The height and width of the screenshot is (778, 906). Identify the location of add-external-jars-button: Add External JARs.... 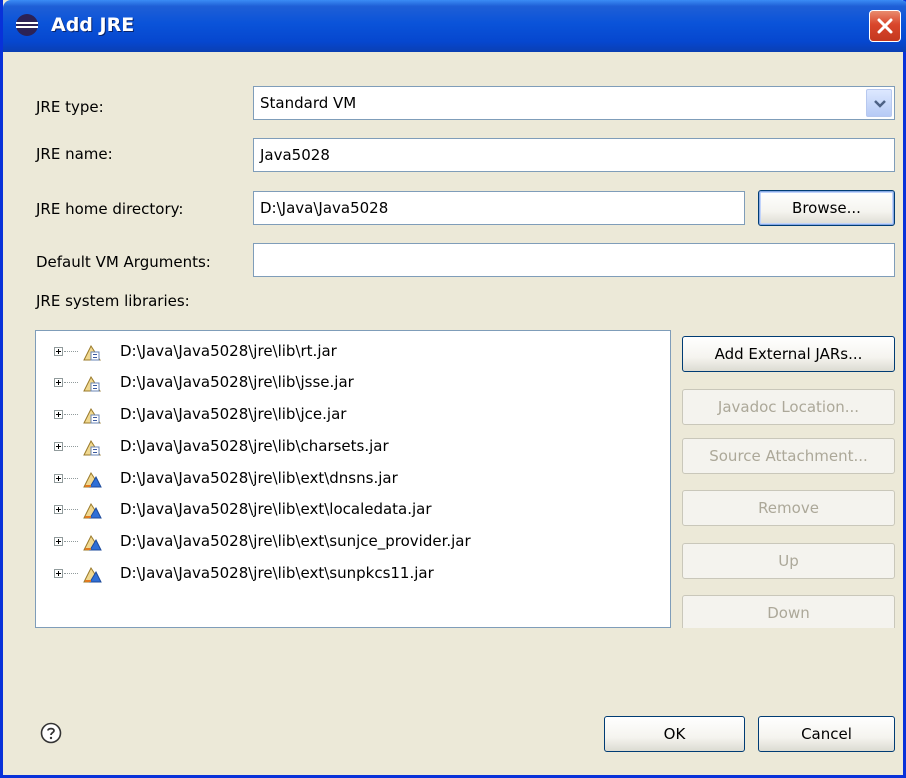
(788, 354).